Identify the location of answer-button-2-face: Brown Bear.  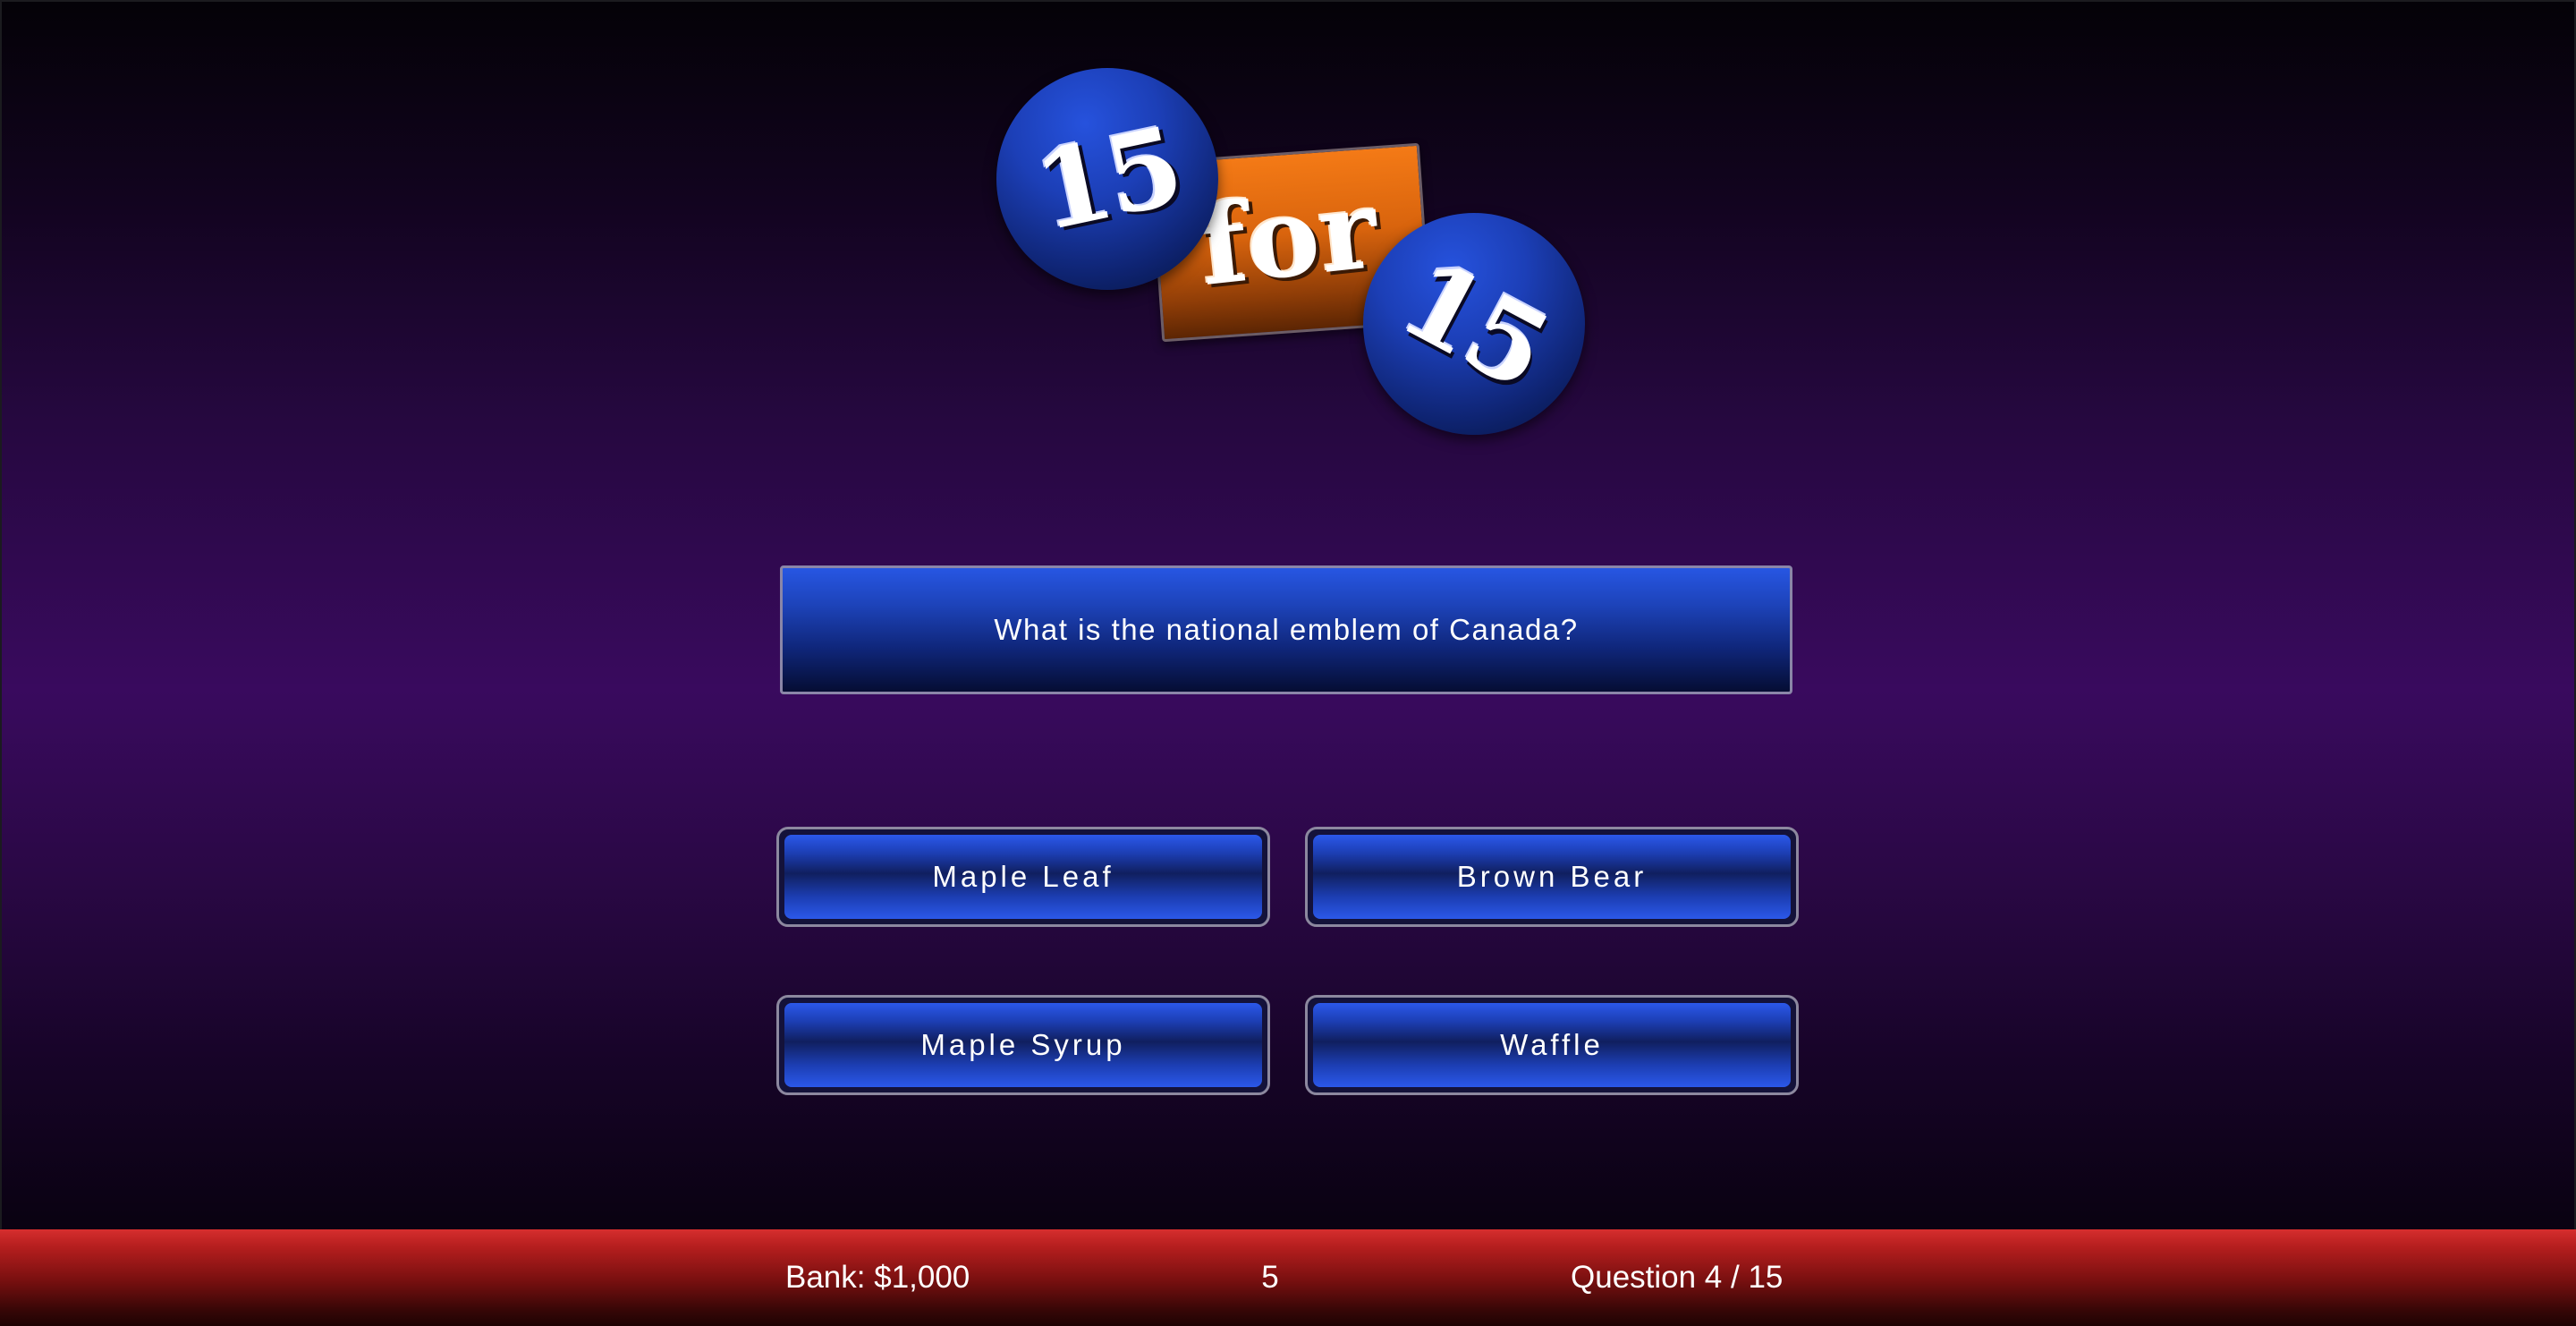
(1552, 877).